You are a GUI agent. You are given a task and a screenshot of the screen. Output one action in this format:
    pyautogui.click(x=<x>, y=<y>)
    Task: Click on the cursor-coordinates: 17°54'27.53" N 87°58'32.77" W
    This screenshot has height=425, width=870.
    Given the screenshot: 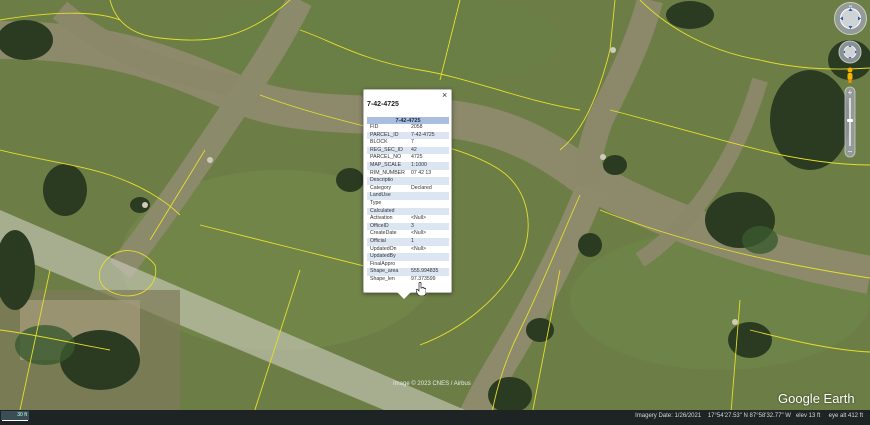 What is the action you would take?
    pyautogui.click(x=749, y=416)
    